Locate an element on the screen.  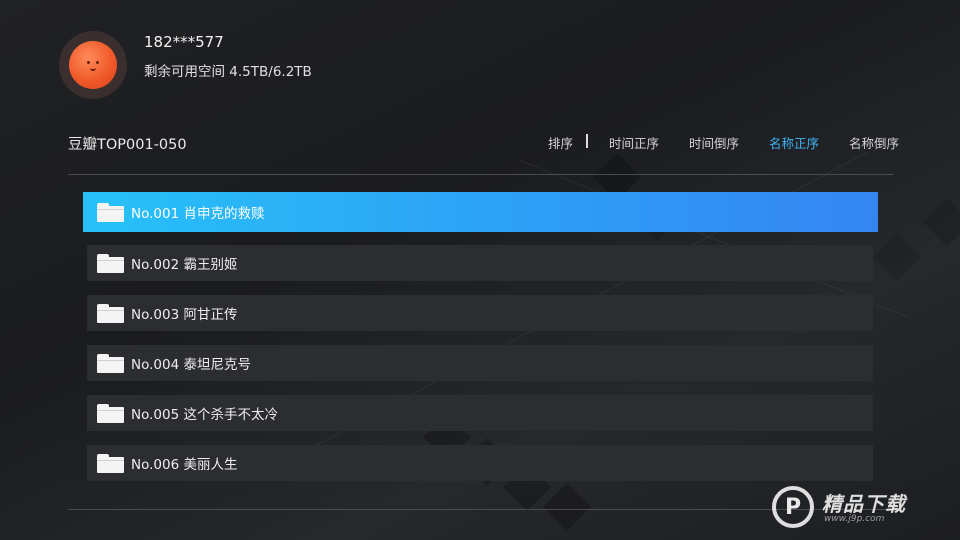
list-item: No.002 霸王别姬 is located at coordinates (480, 263).